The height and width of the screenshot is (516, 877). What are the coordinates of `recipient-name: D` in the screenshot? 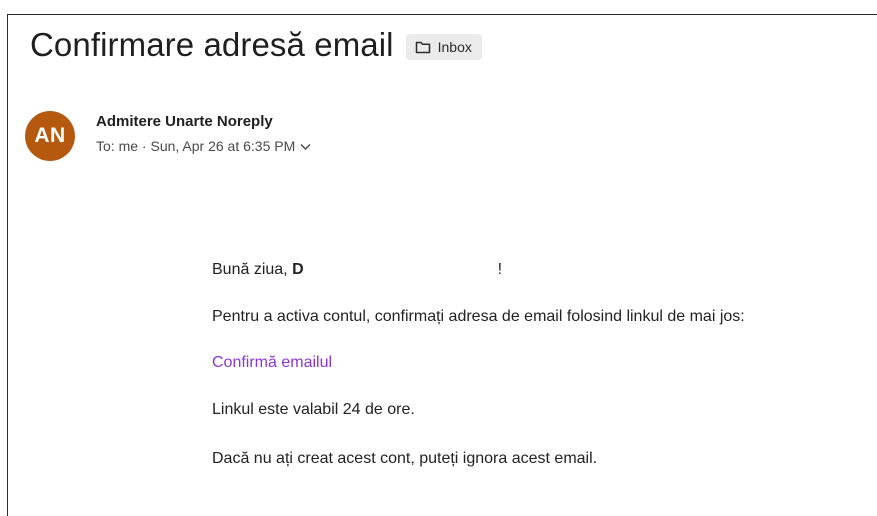 It's located at (298, 269).